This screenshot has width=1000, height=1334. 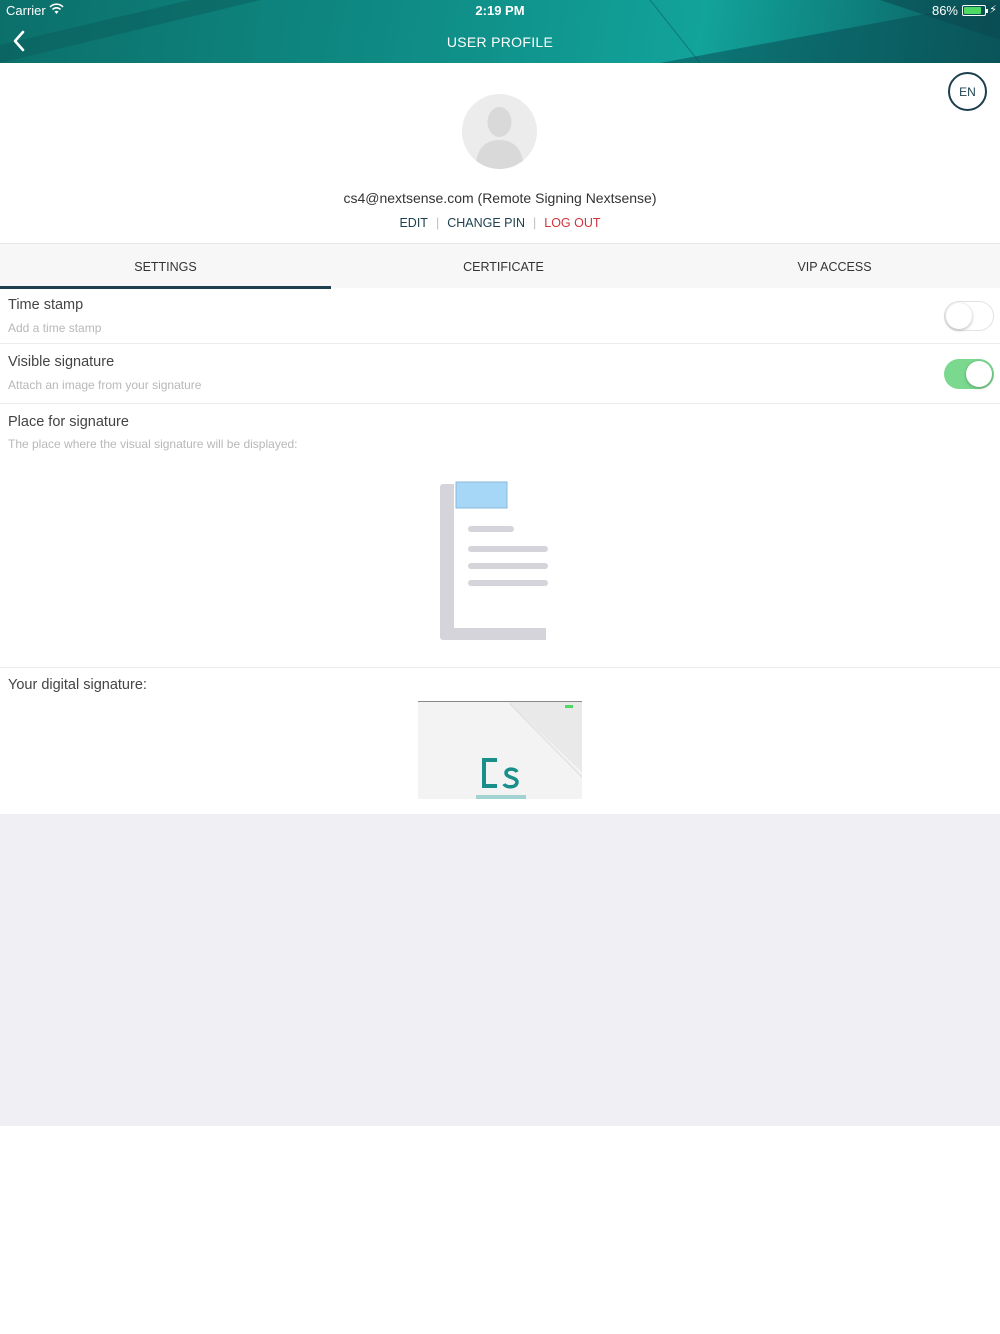 What do you see at coordinates (481, 495) in the screenshot?
I see `signature-position-box` at bounding box center [481, 495].